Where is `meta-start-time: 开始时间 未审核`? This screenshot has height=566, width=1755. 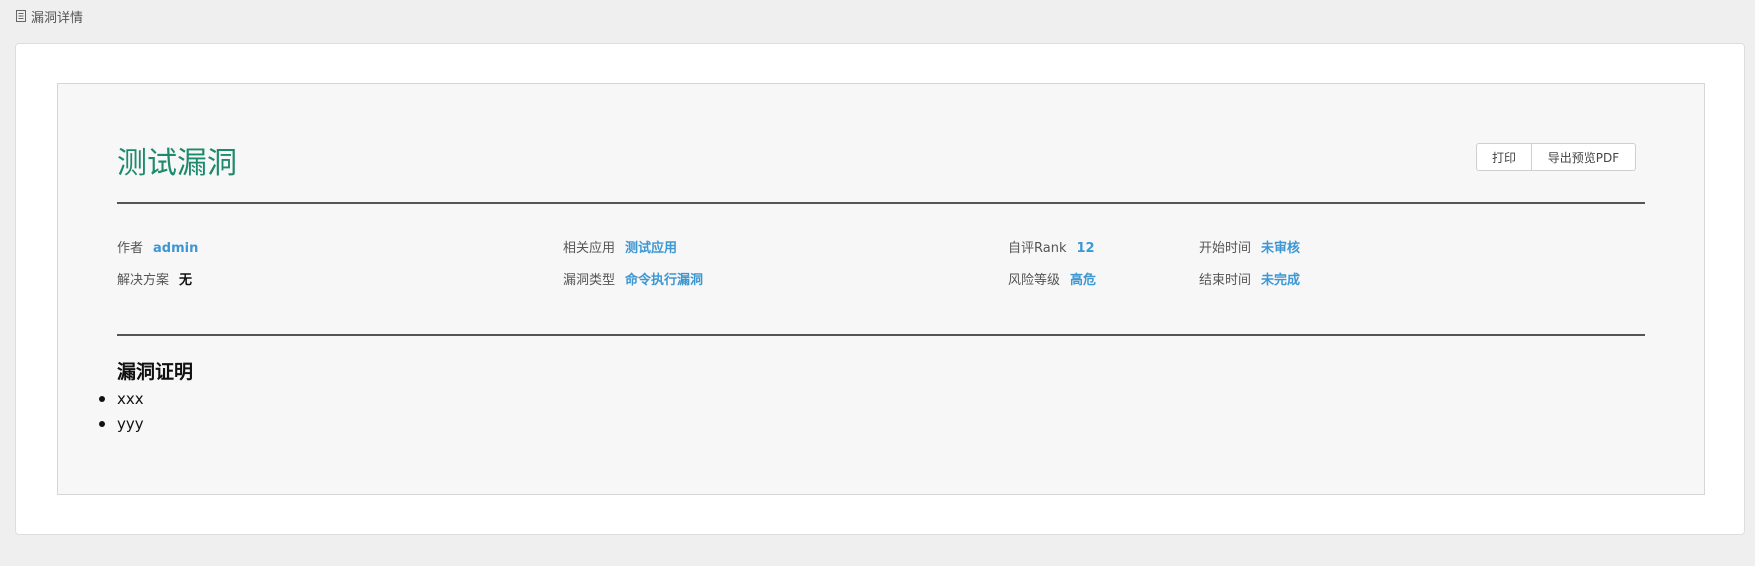 meta-start-time: 开始时间 未审核 is located at coordinates (1249, 249).